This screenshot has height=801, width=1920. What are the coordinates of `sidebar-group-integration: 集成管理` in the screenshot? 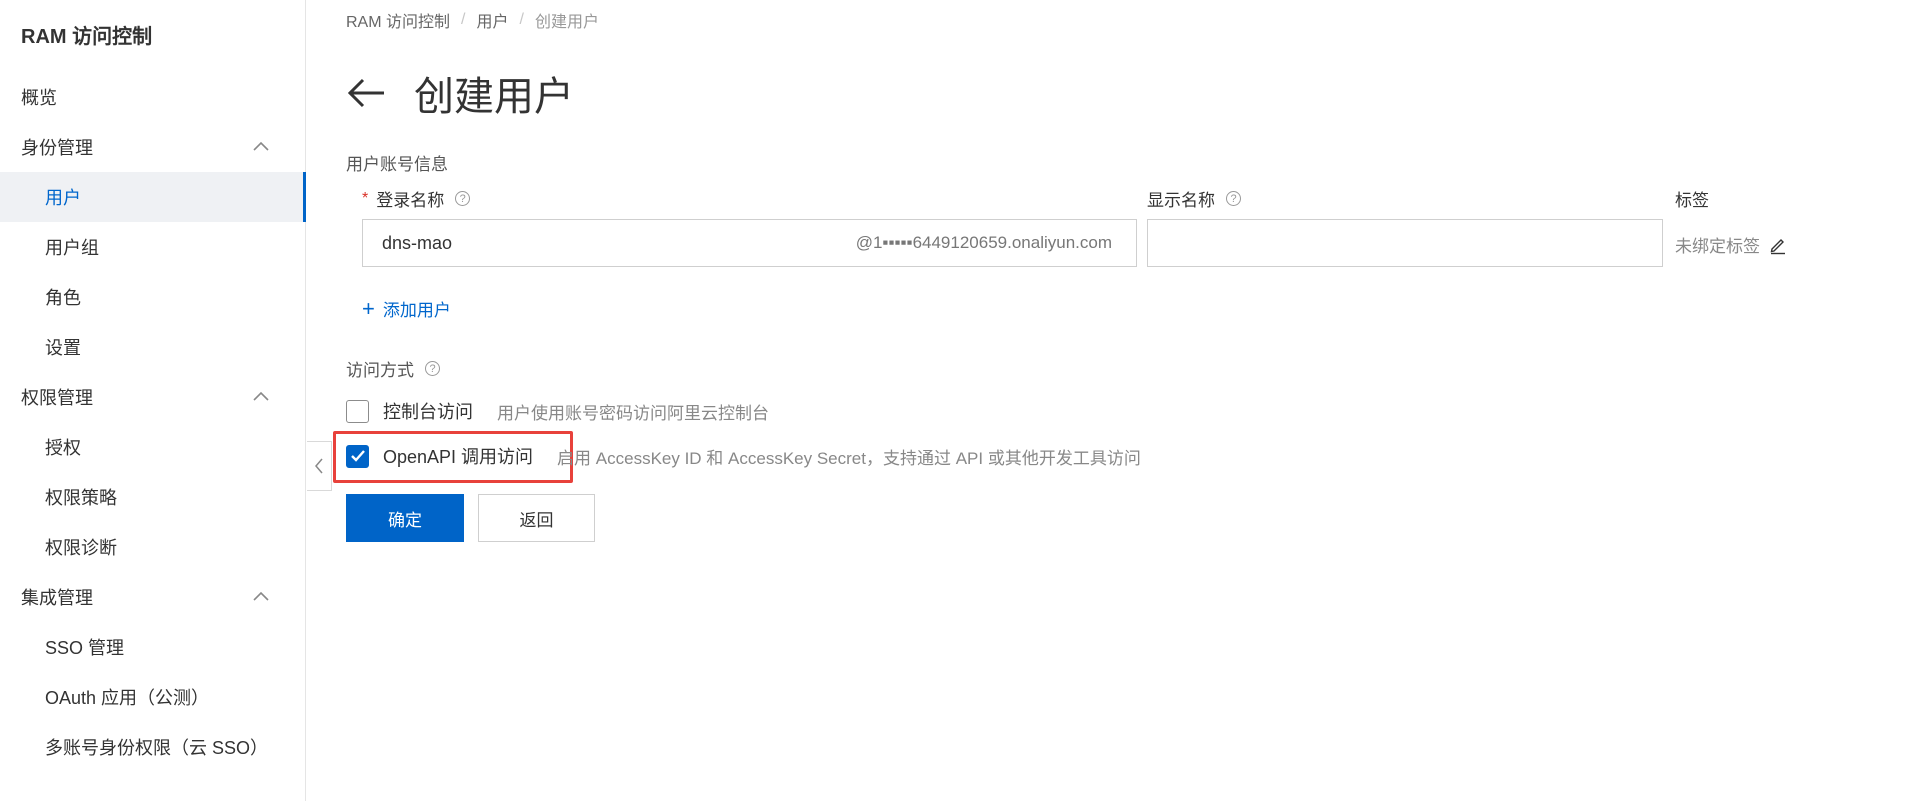 It's located at (153, 597).